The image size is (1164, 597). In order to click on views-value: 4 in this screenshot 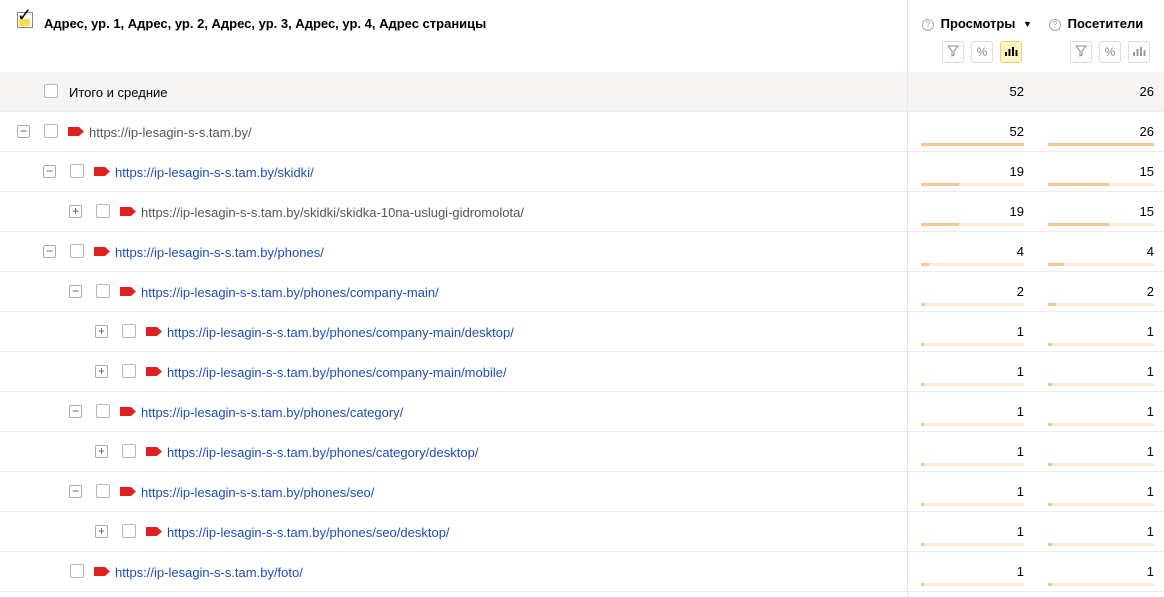, I will do `click(1020, 251)`.